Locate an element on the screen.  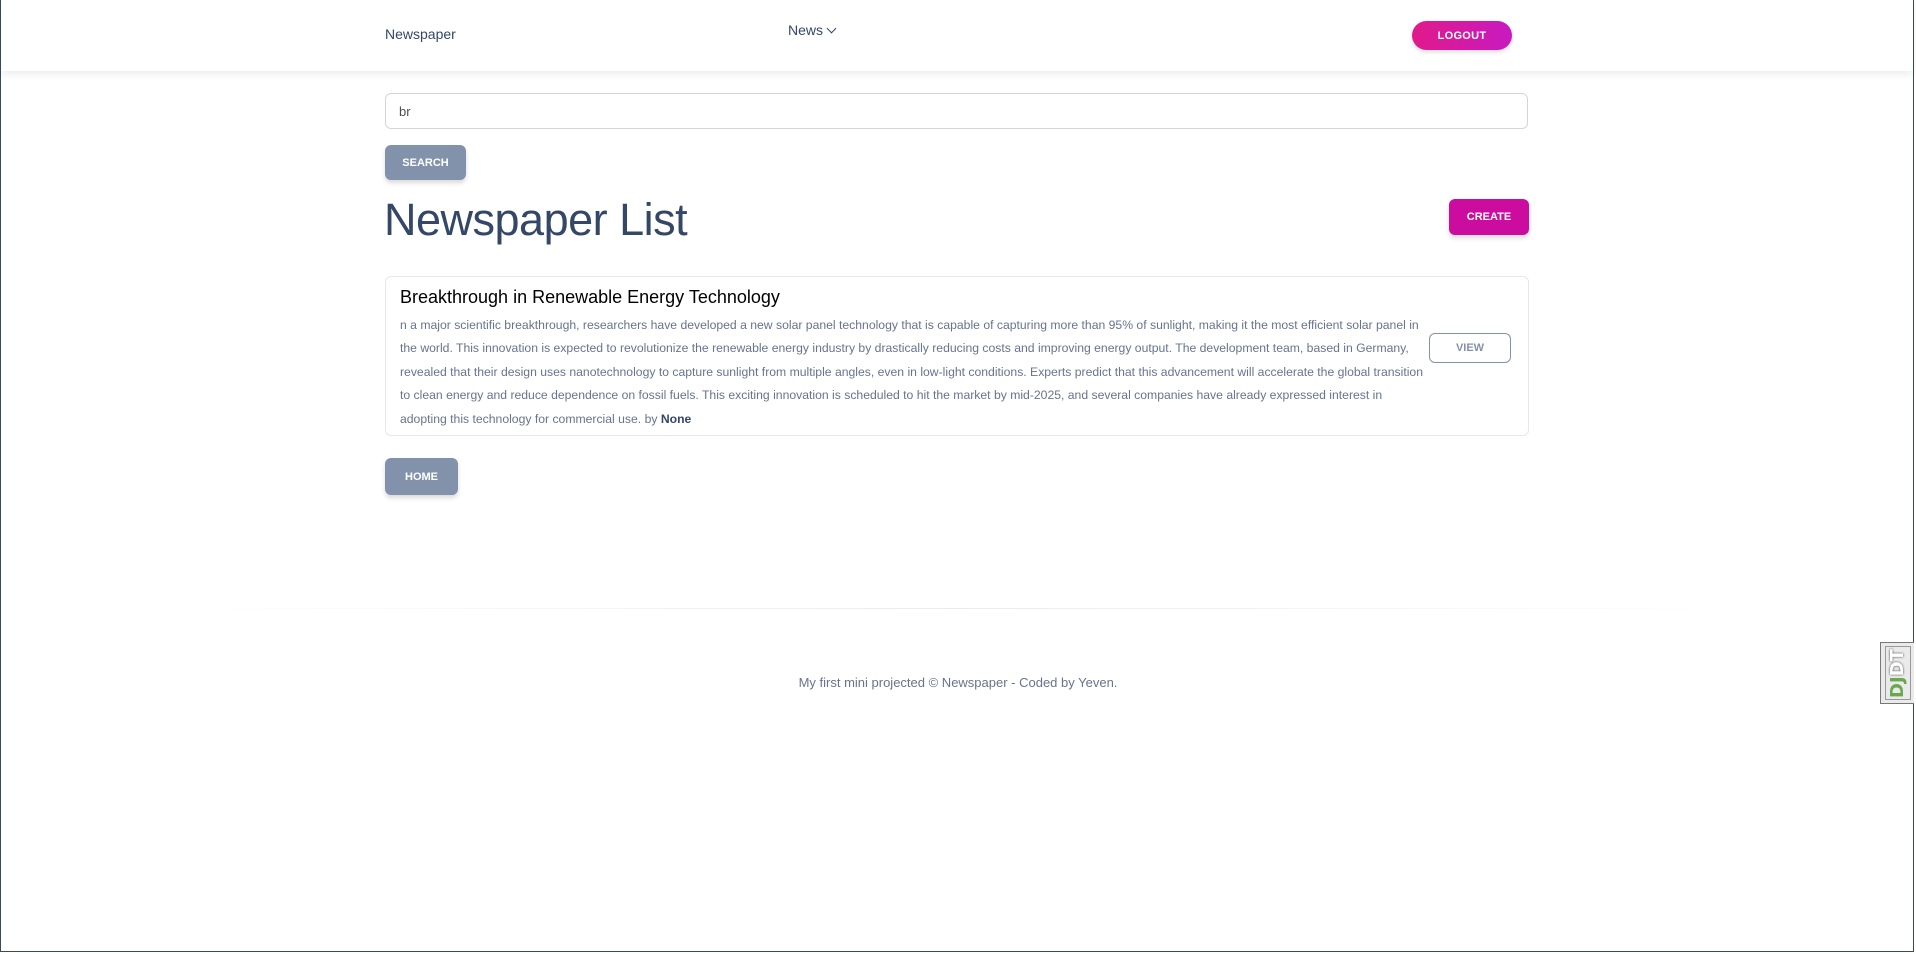
search-input is located at coordinates (956, 111).